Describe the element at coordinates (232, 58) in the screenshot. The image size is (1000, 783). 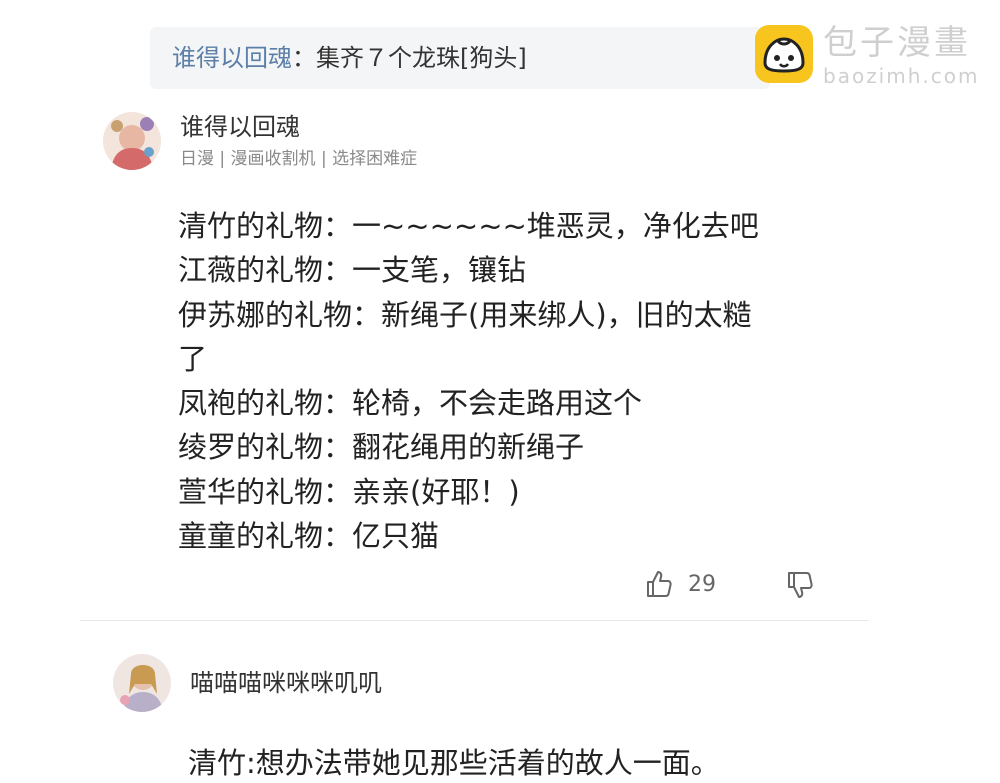
I see `quoted-username: 谁得以回魂` at that location.